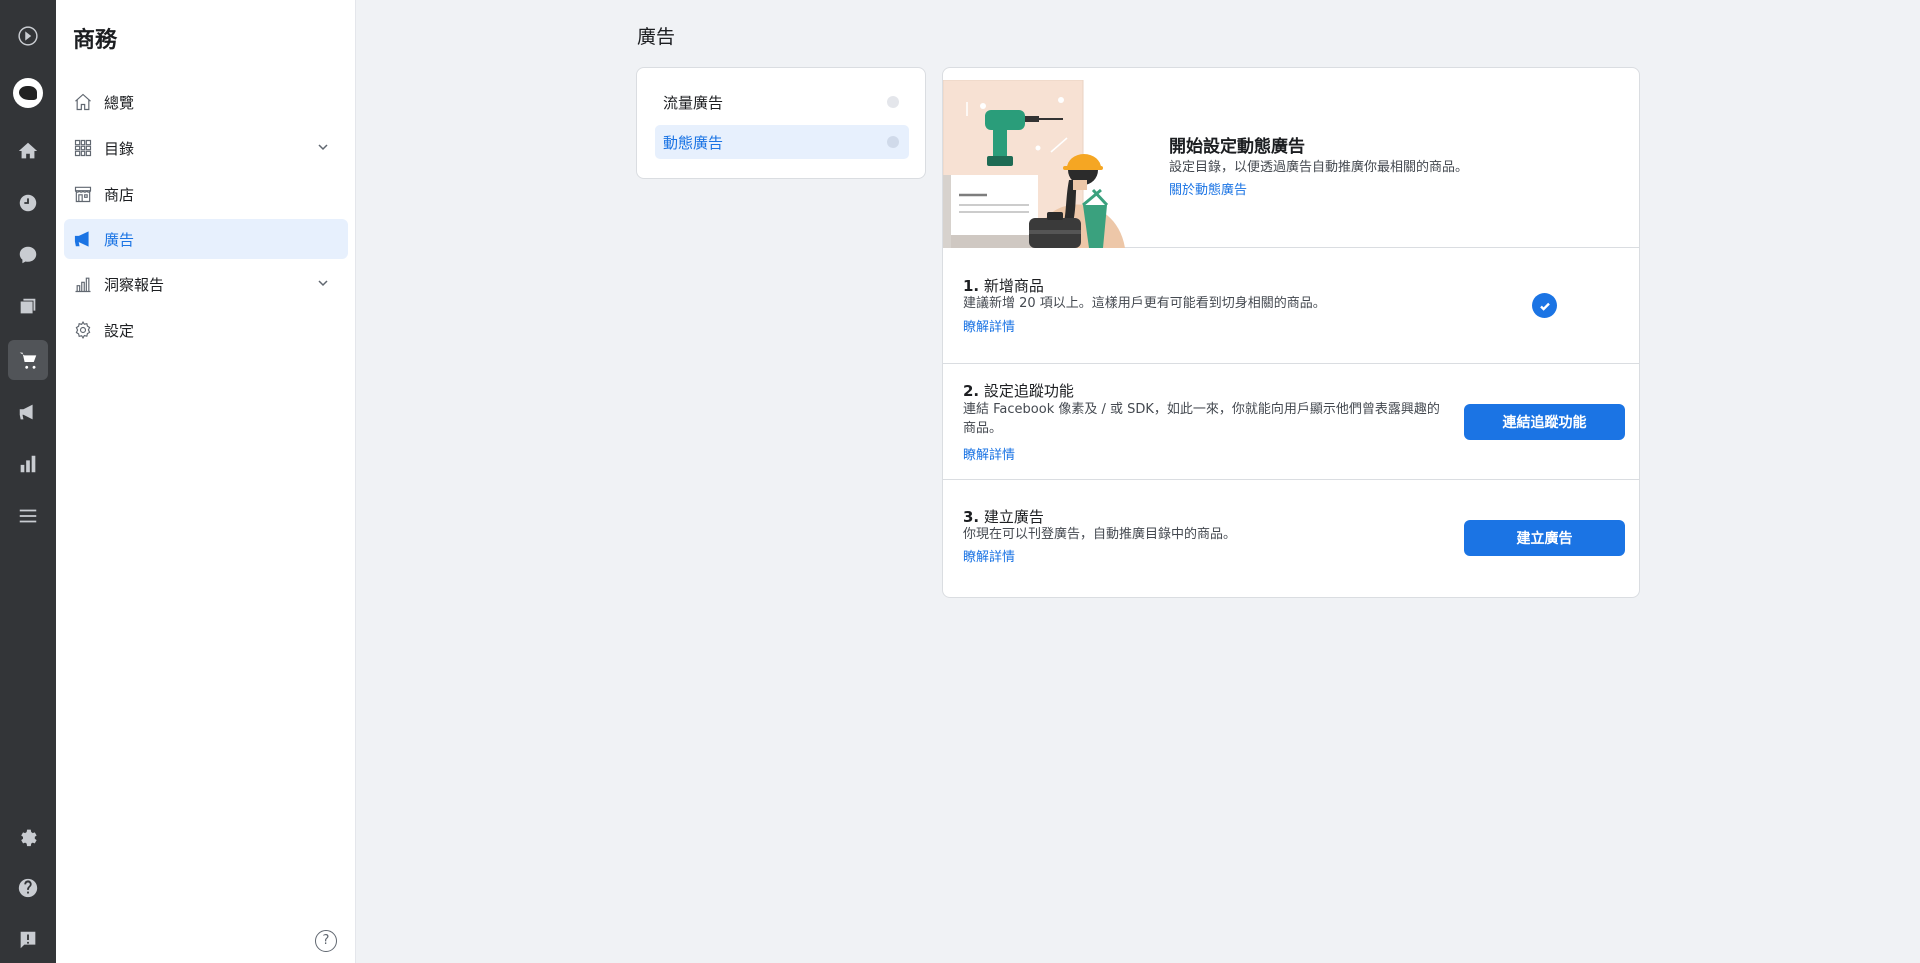  I want to click on hero-title: 開始設定動態廣告, so click(1237, 147).